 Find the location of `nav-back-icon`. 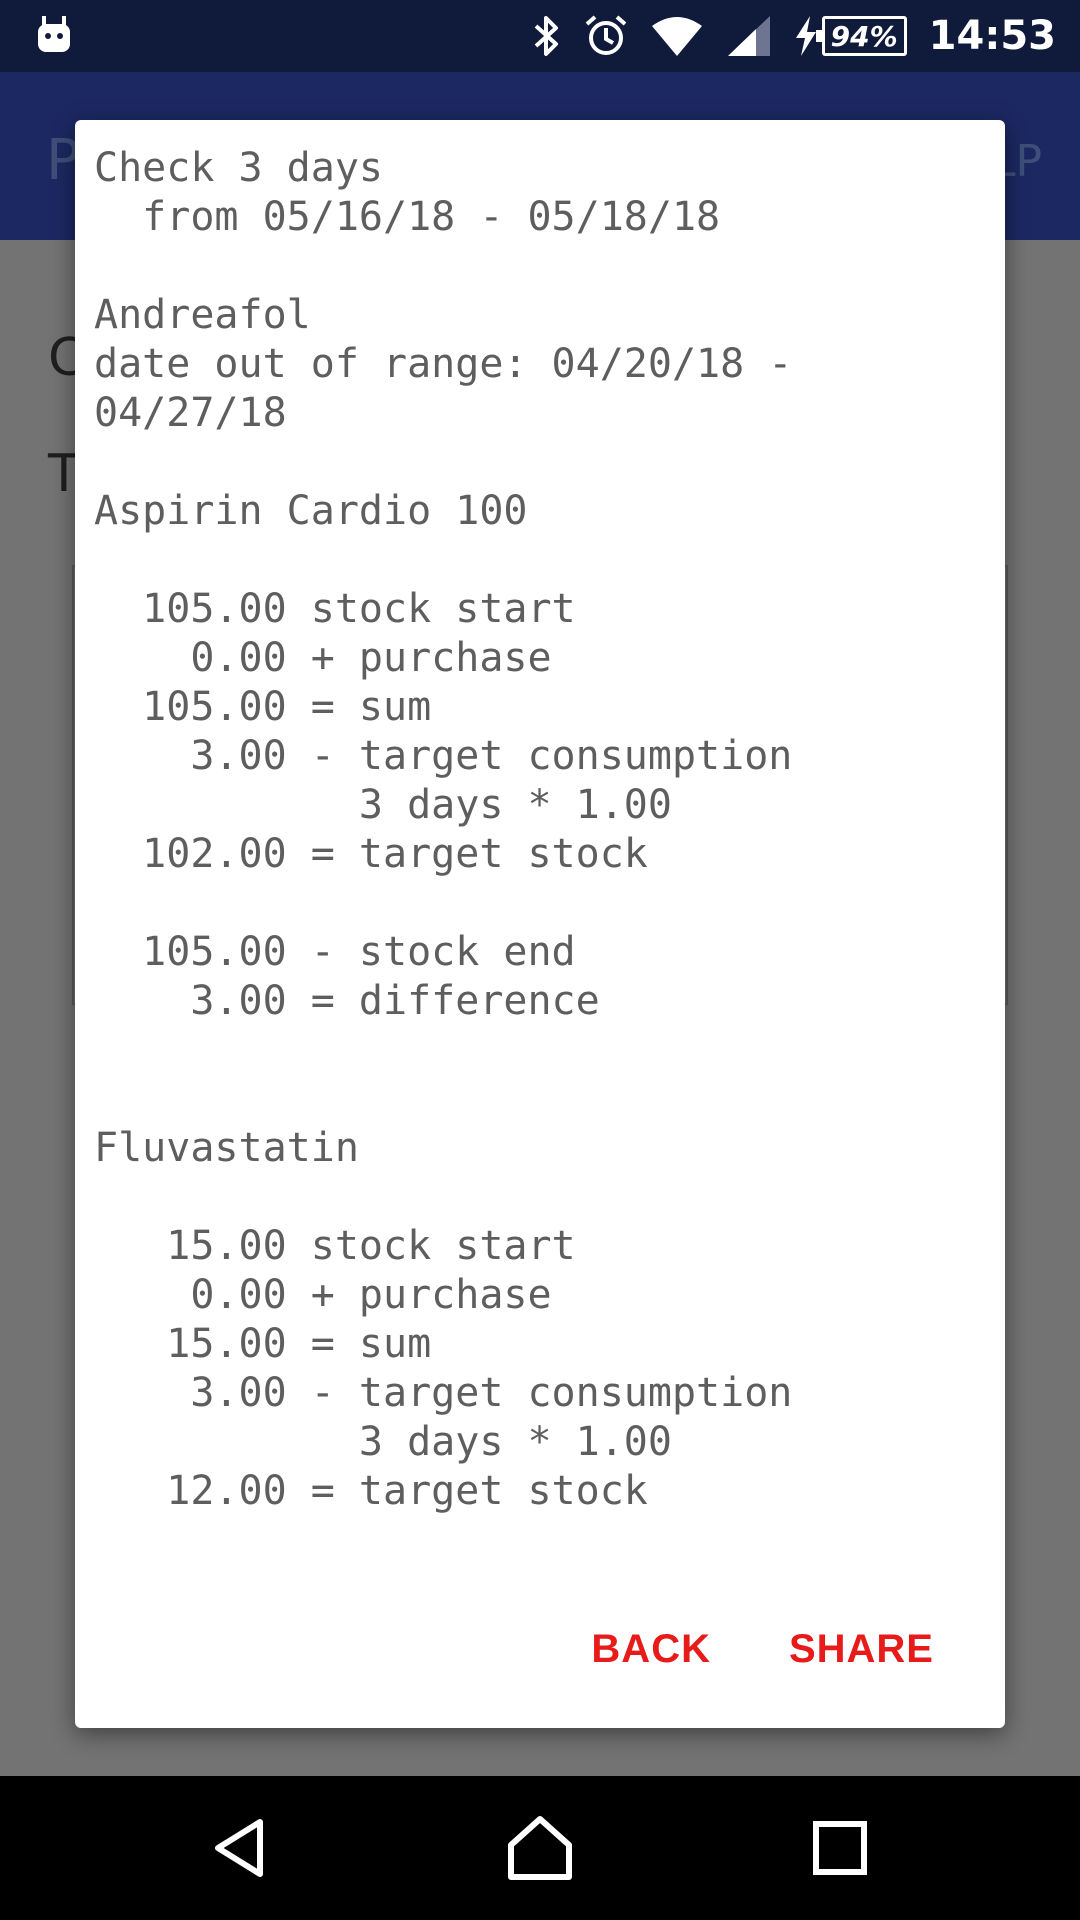

nav-back-icon is located at coordinates (240, 1848).